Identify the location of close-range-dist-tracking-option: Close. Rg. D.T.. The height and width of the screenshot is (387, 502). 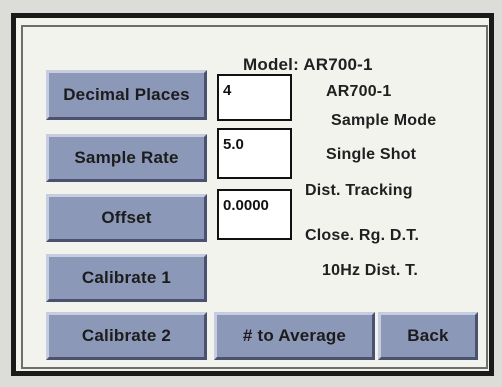
(362, 236).